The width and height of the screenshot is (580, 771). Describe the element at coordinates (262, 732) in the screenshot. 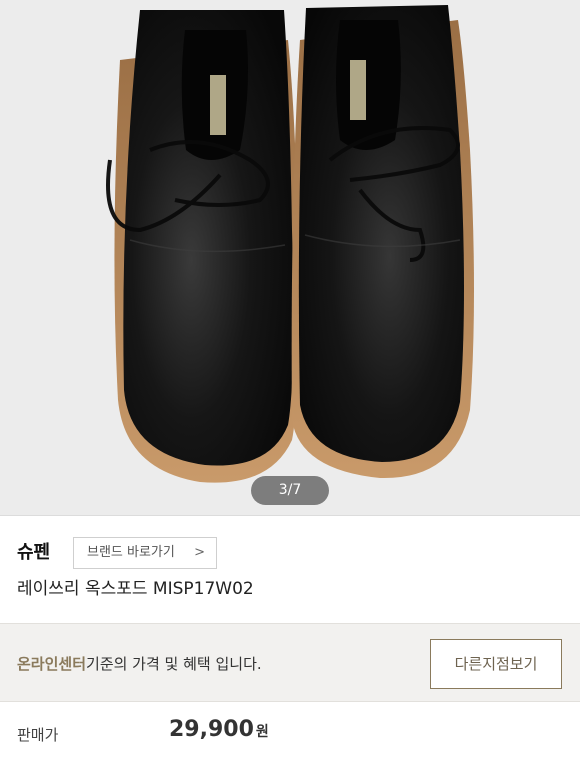

I see `price-unit: 원` at that location.